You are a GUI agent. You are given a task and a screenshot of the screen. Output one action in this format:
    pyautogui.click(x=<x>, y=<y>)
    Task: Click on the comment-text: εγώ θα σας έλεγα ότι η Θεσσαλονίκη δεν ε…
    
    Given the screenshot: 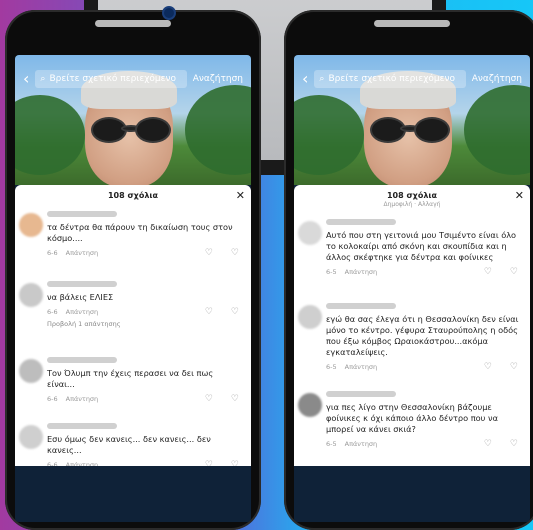 What is the action you would take?
    pyautogui.click(x=422, y=335)
    